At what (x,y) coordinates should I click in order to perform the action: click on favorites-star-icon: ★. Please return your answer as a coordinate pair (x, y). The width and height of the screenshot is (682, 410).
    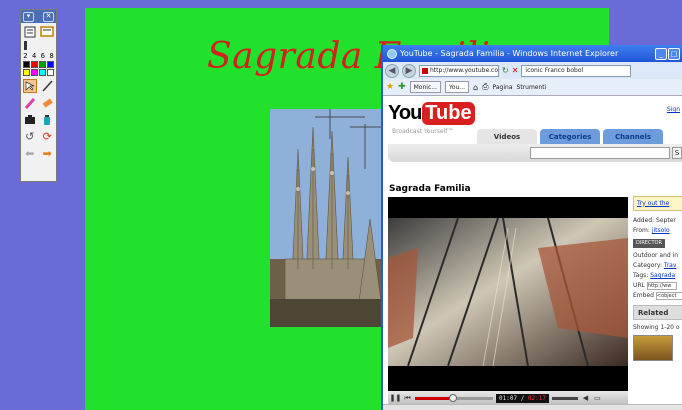
    Looking at the image, I should click on (390, 87).